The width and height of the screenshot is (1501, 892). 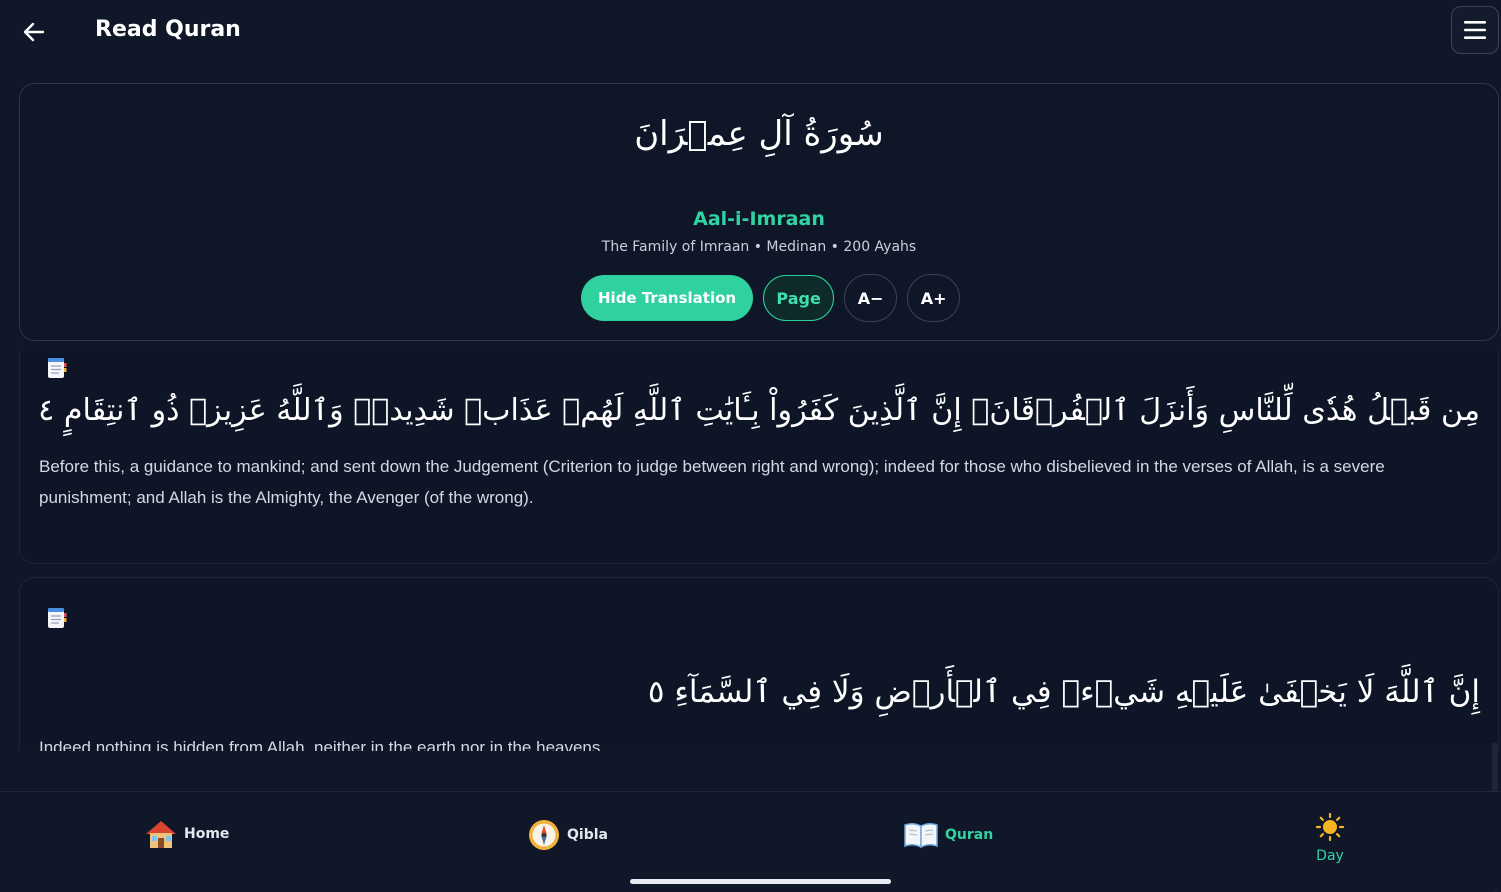 I want to click on nav-label-quran: Quran, so click(x=969, y=835).